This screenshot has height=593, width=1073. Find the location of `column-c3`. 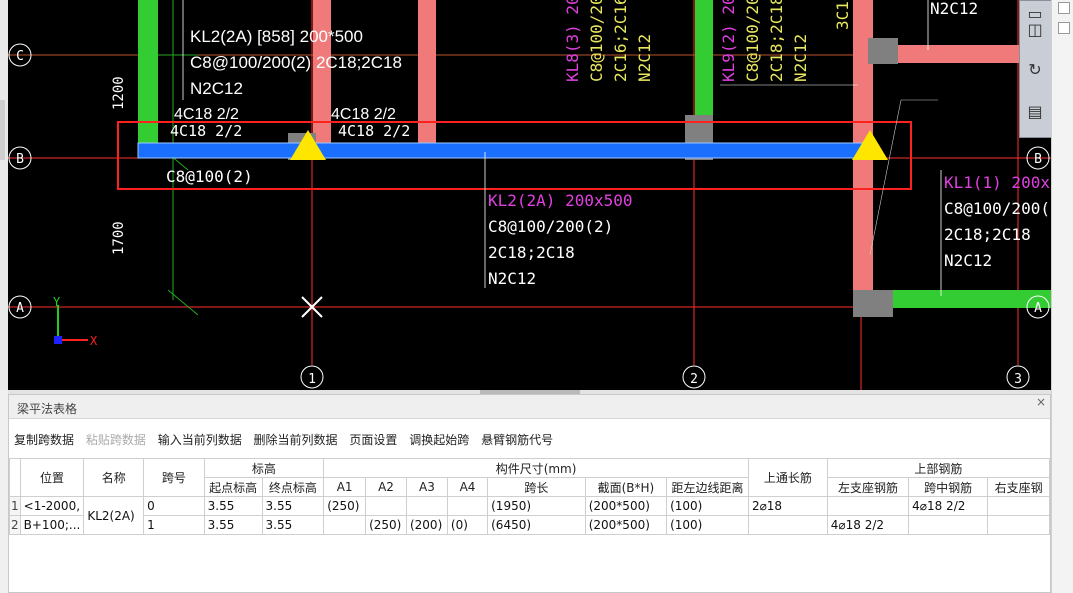

column-c3 is located at coordinates (883, 51).